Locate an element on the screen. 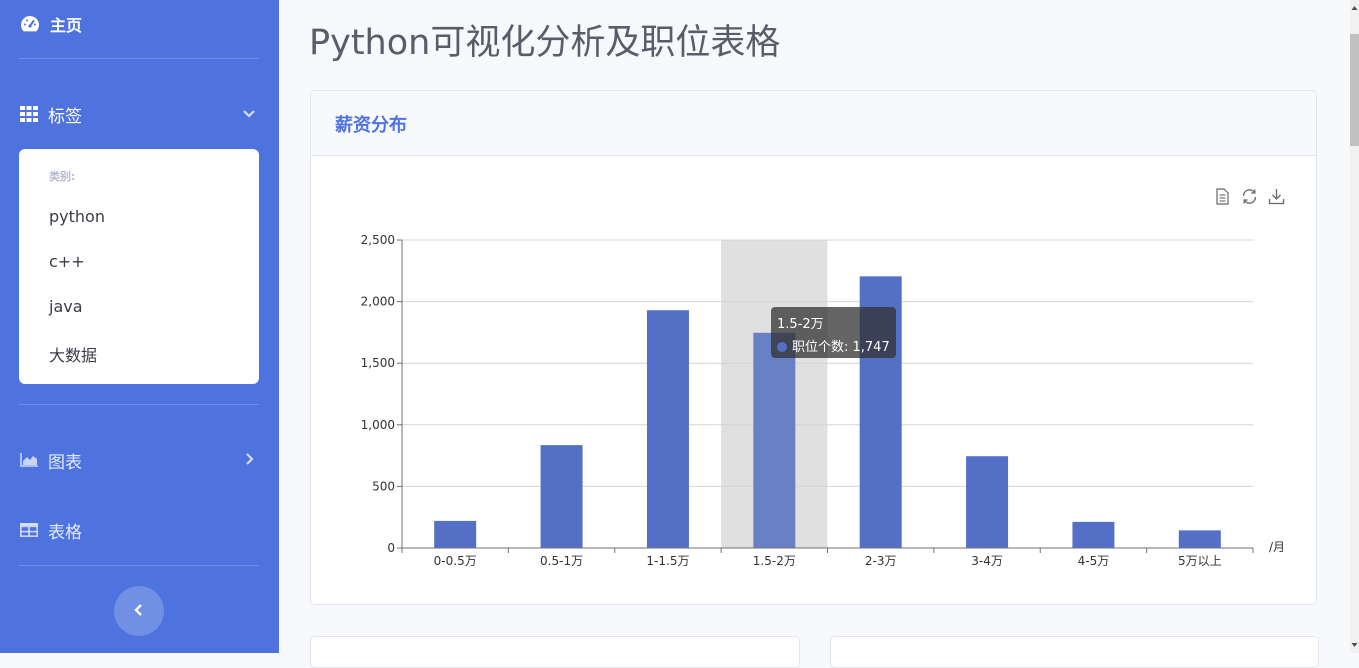 Image resolution: width=1359 pixels, height=668 pixels. nav-tags-label: 标签 is located at coordinates (65, 116).